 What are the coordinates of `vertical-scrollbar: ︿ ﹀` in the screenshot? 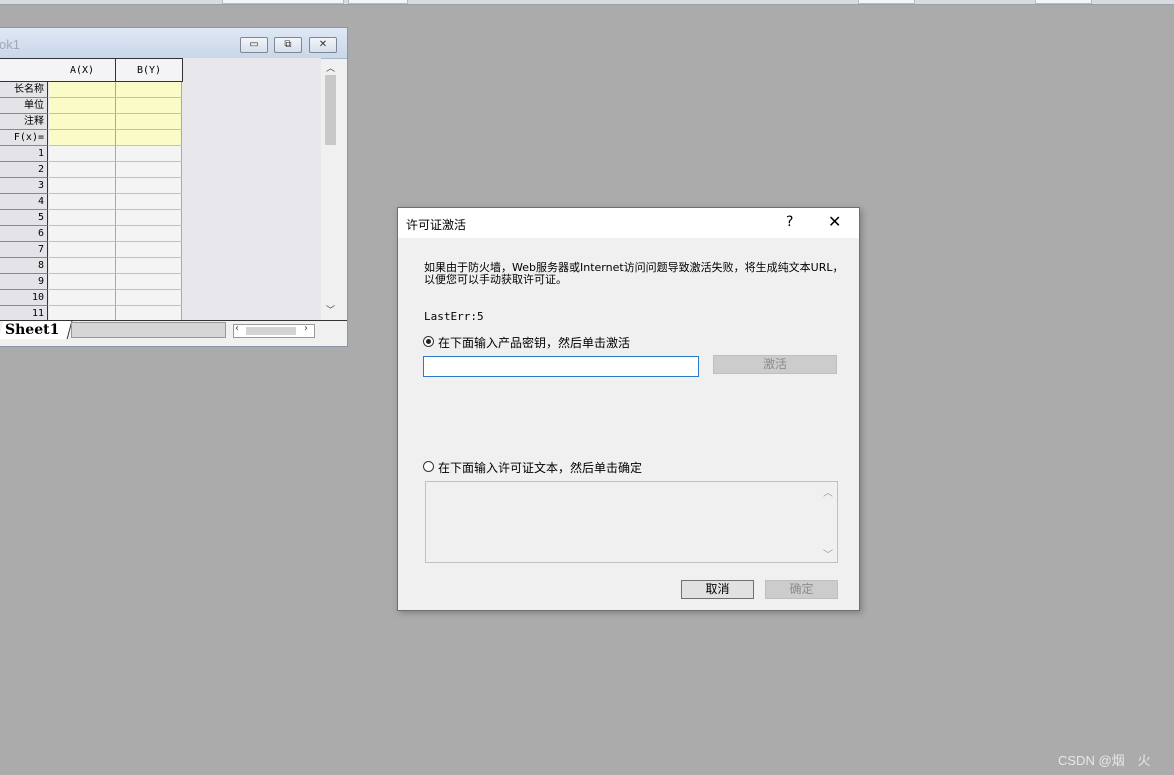 It's located at (330, 190).